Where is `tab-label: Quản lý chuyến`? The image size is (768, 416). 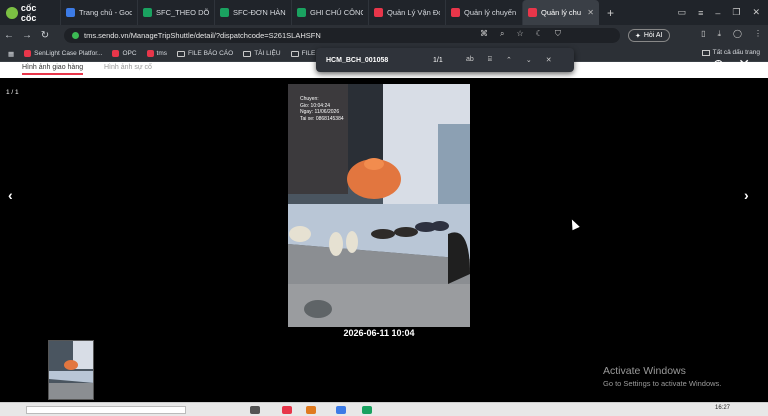
tab-label: Quản lý chuyến is located at coordinates (490, 12).